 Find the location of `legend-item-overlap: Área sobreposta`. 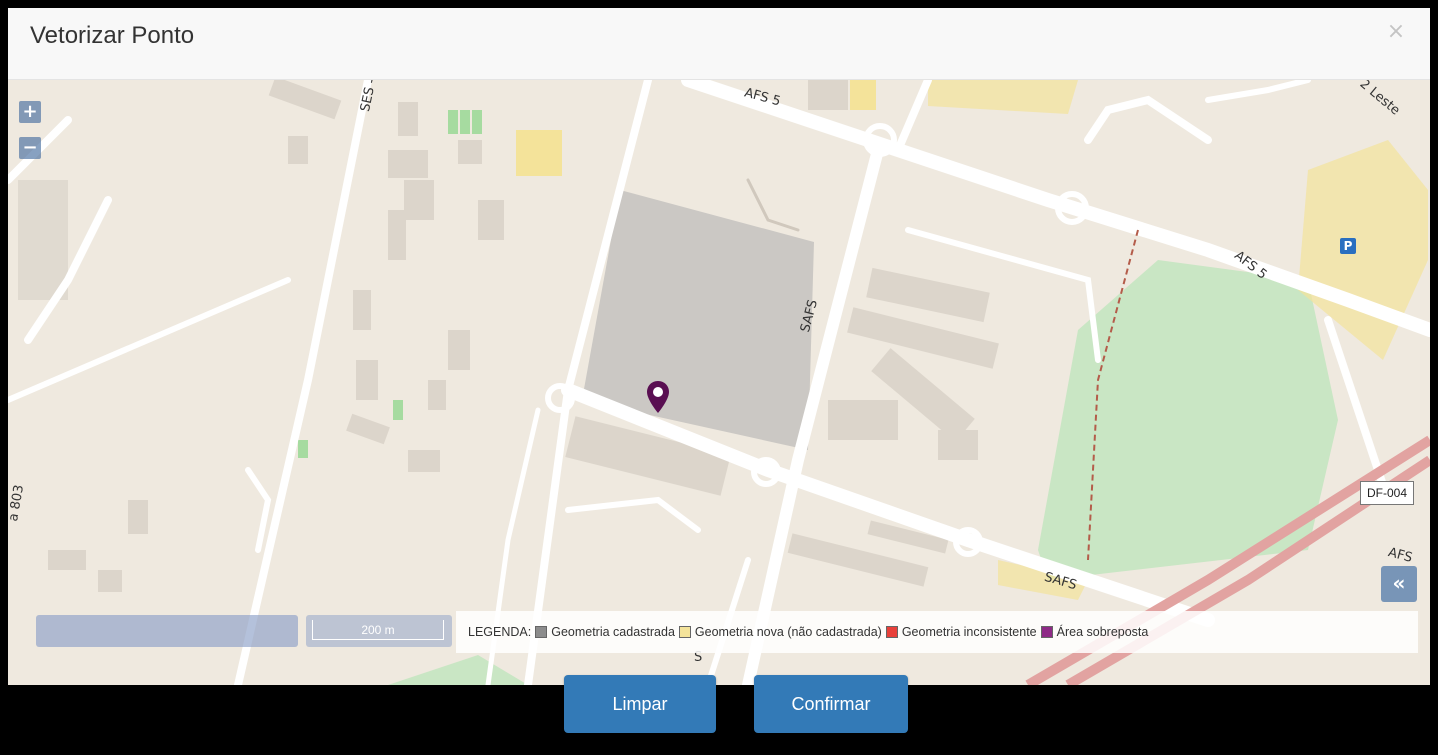

legend-item-overlap: Área sobreposta is located at coordinates (1094, 632).